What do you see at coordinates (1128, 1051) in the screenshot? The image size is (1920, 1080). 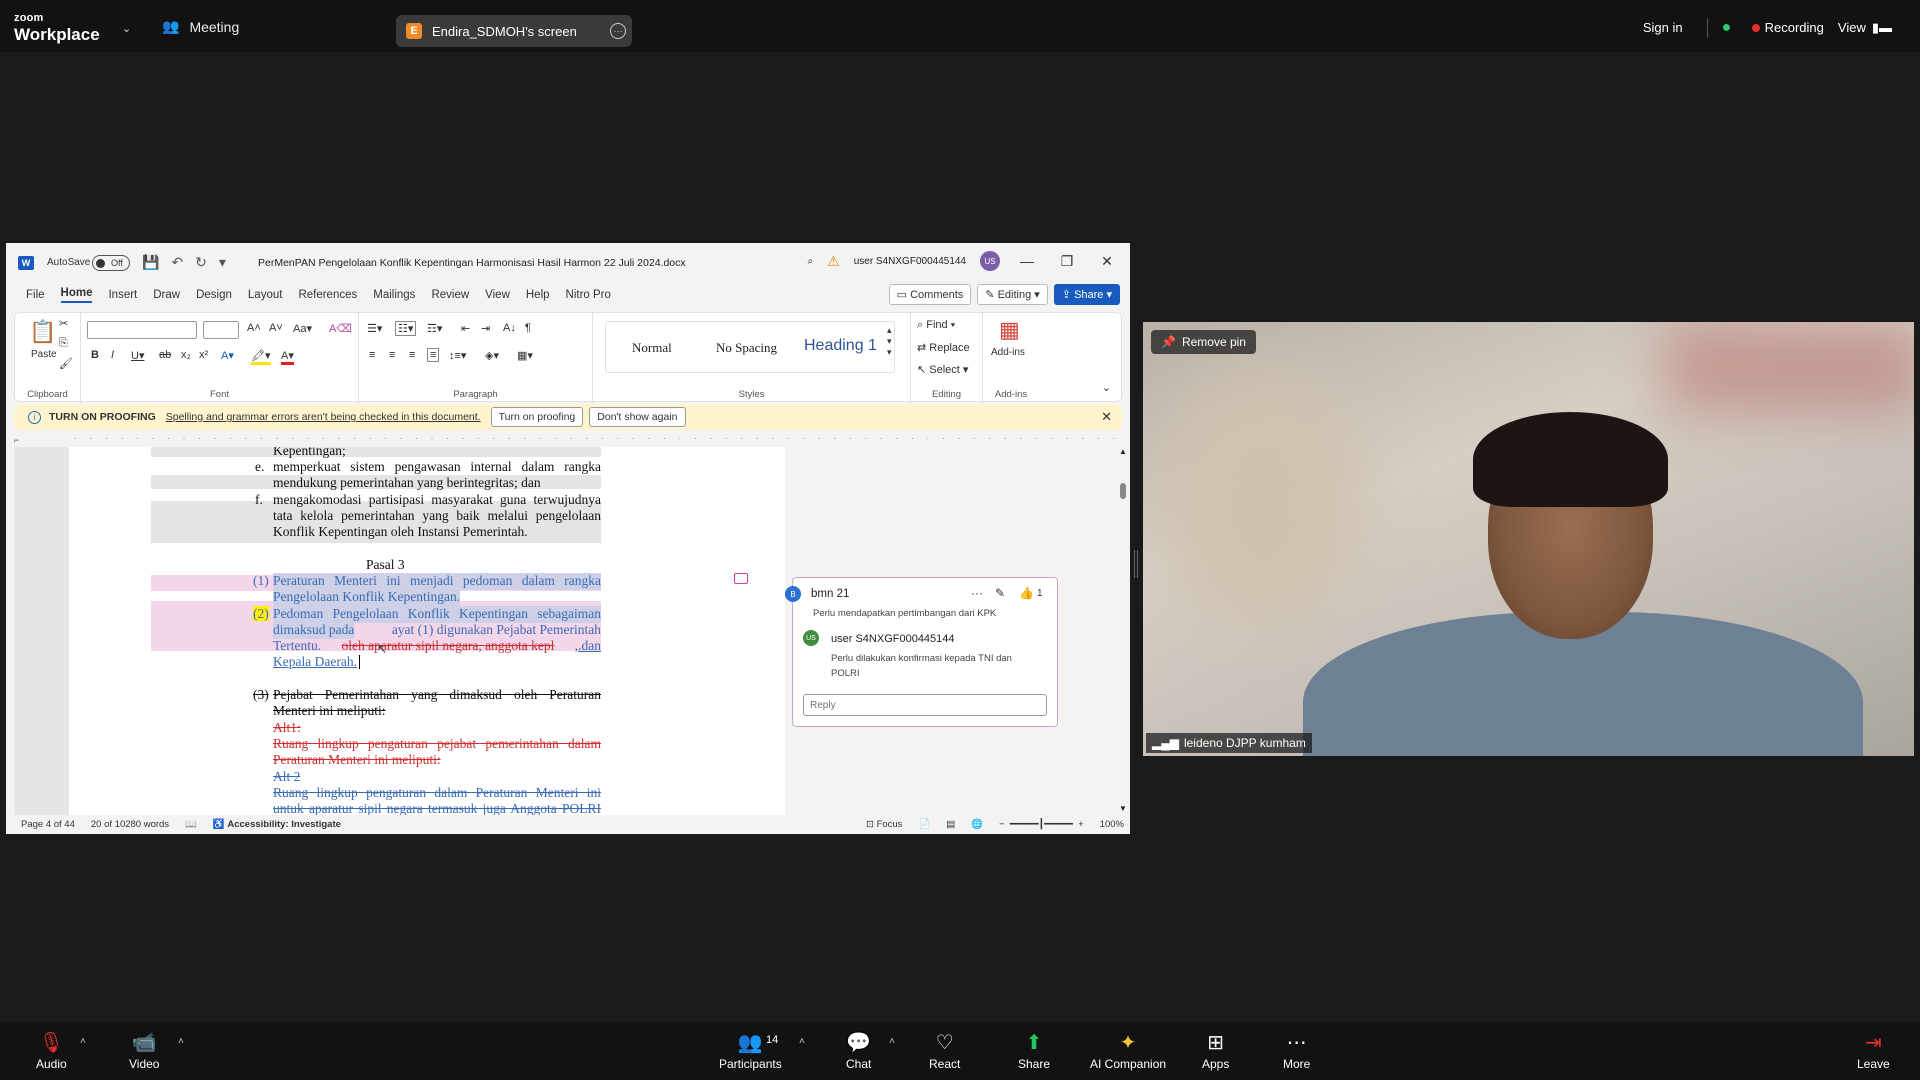 I see `ai-companion-button: ✦ AI Companion` at bounding box center [1128, 1051].